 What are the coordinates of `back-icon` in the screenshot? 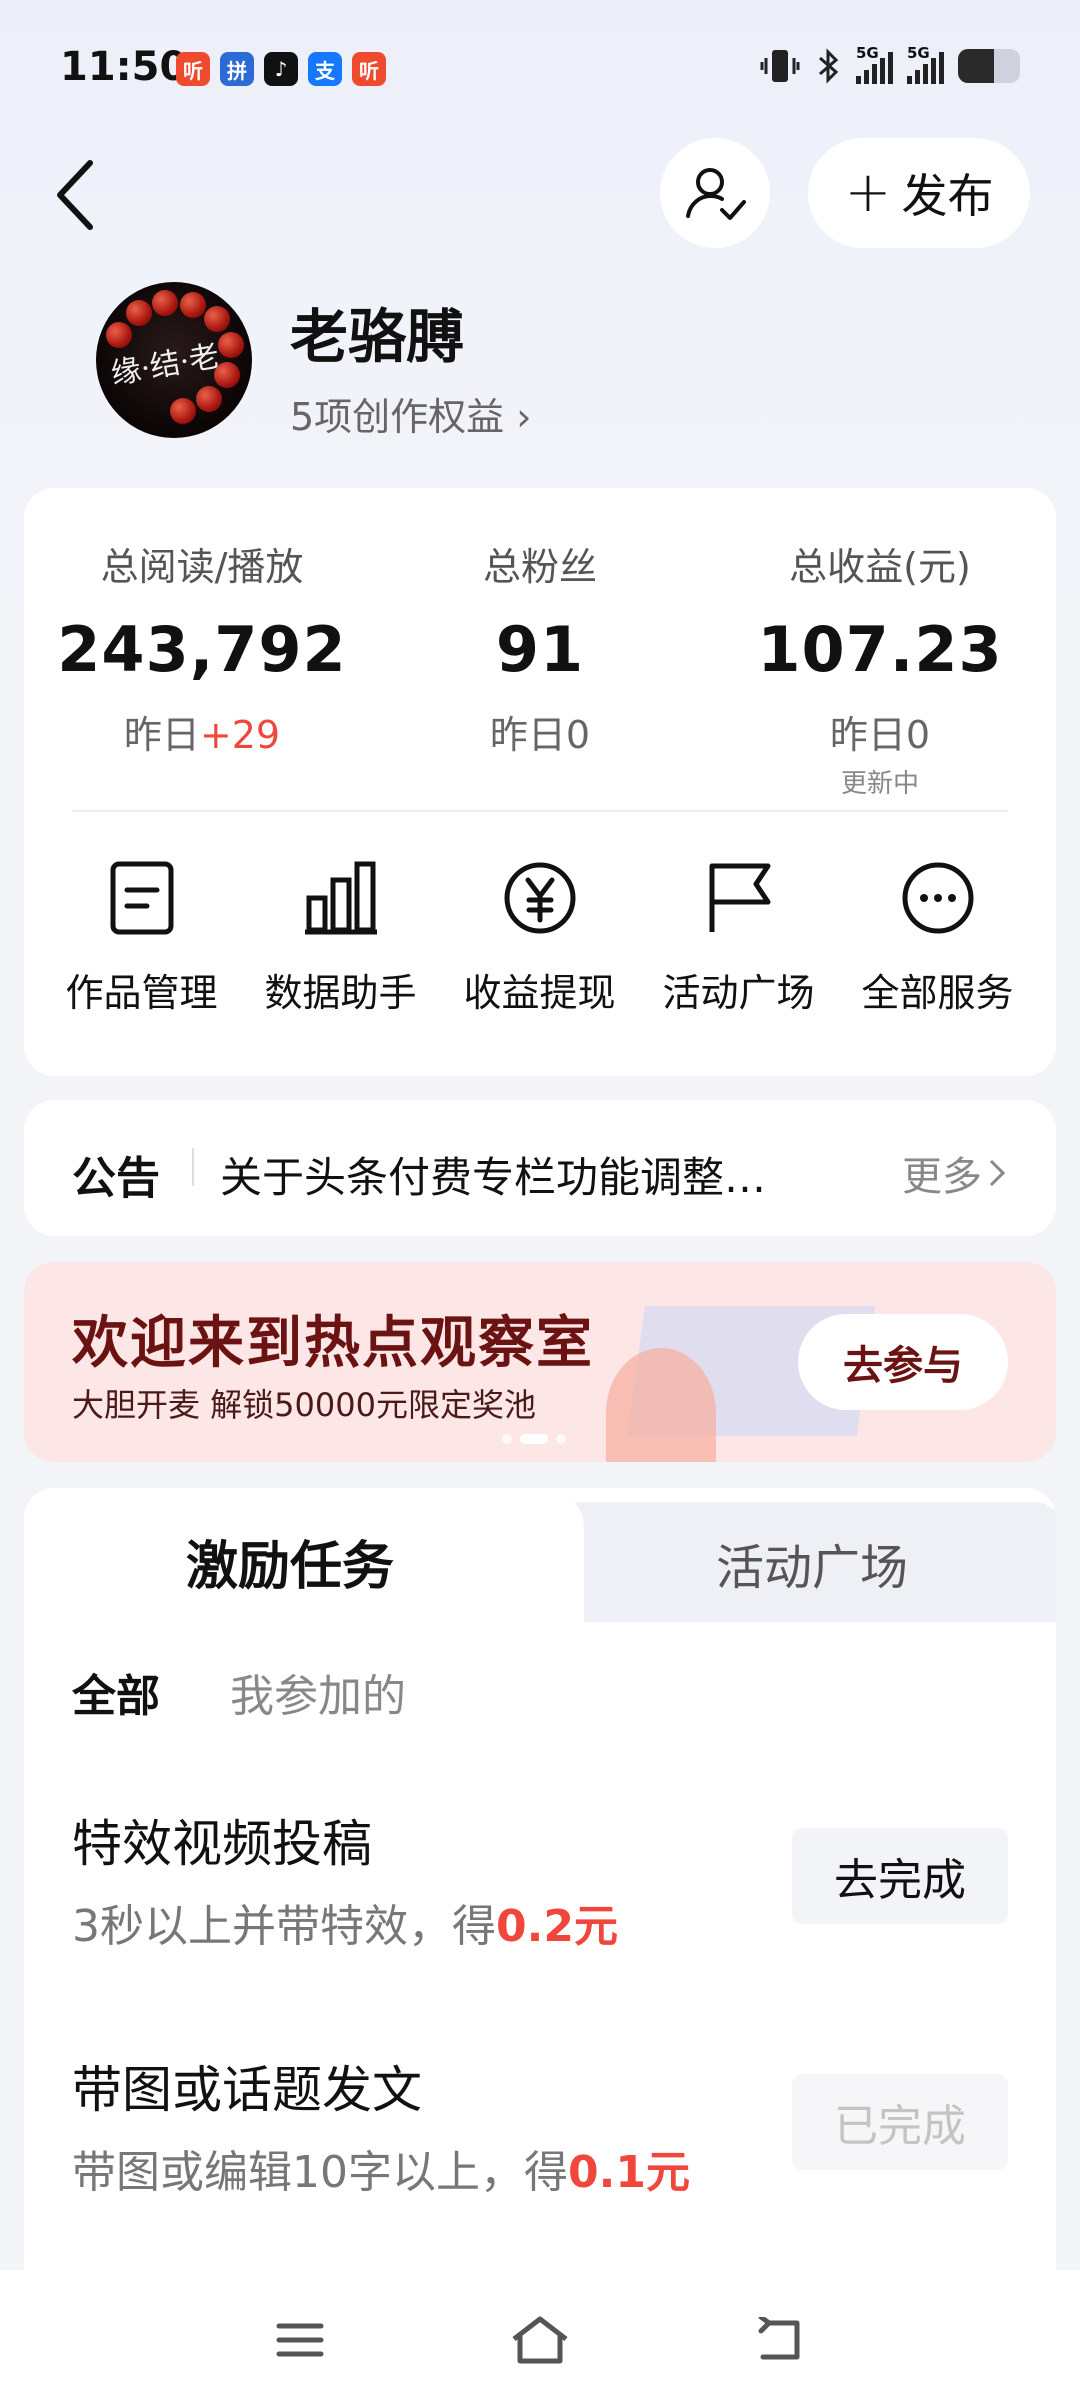 It's located at (779, 2338).